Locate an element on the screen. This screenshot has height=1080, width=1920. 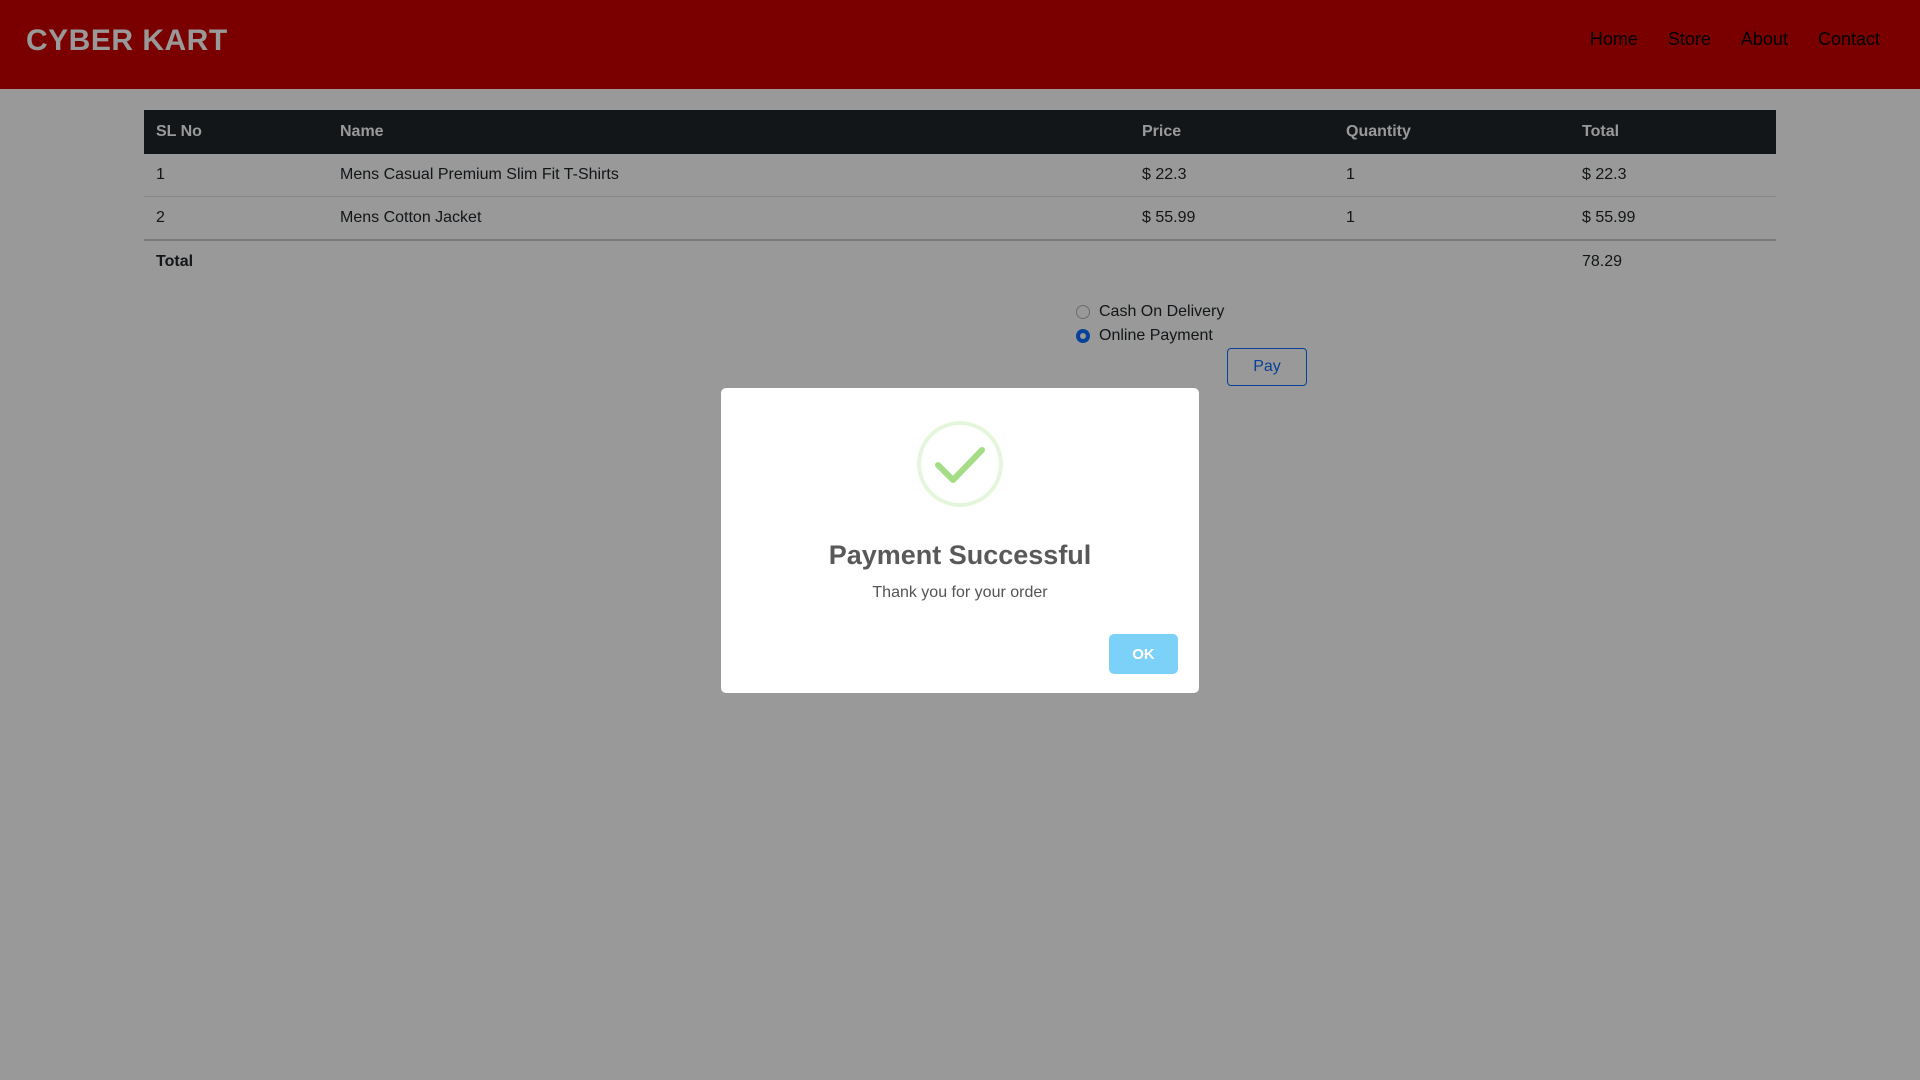
check-icon is located at coordinates (960, 464).